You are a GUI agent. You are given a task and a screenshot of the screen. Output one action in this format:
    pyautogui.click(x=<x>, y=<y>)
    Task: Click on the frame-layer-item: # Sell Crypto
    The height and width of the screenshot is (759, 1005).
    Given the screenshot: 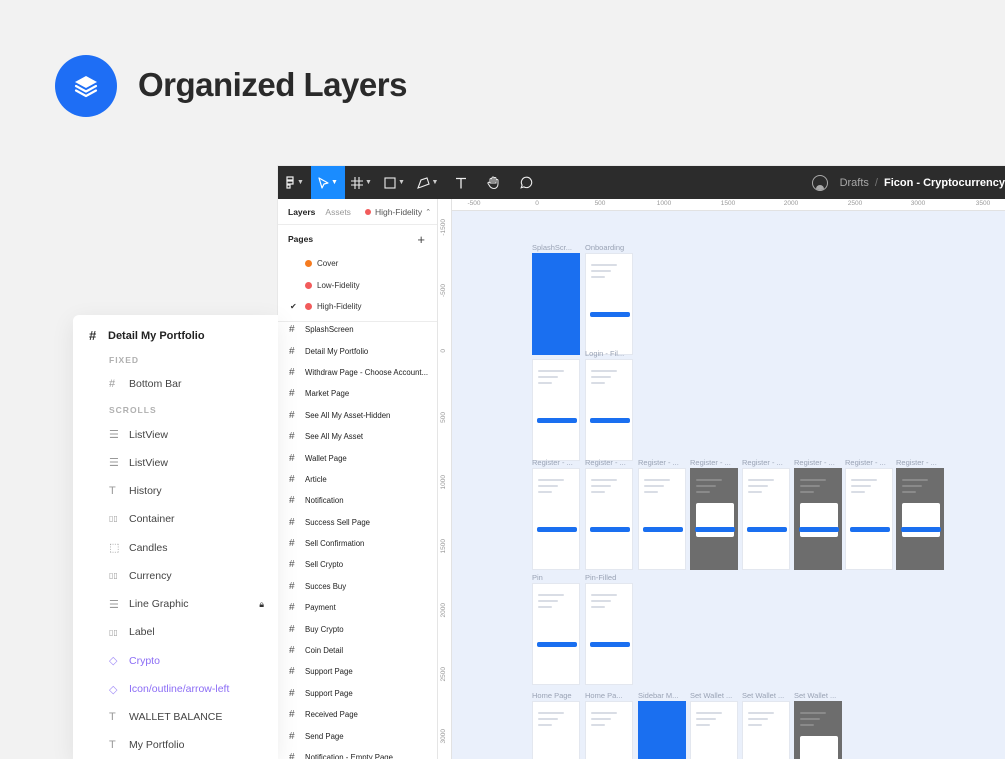 What is the action you would take?
    pyautogui.click(x=358, y=564)
    